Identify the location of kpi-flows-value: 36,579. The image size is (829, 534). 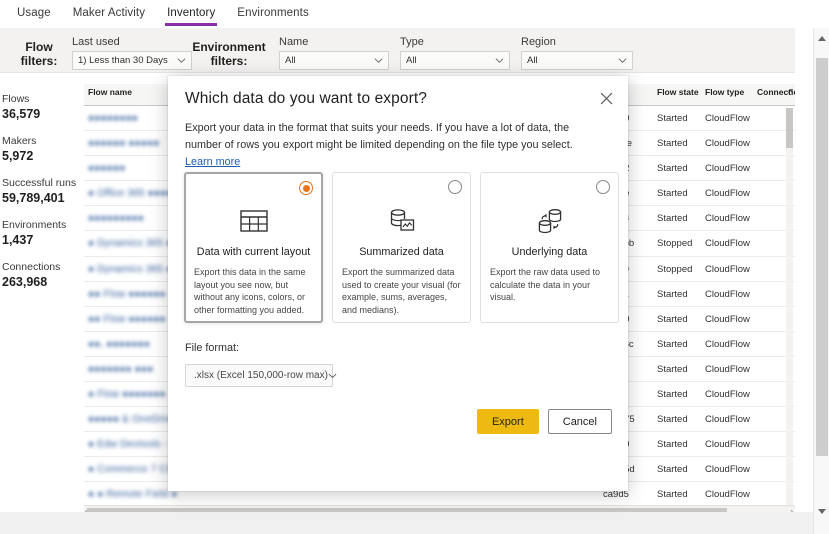
(21, 114).